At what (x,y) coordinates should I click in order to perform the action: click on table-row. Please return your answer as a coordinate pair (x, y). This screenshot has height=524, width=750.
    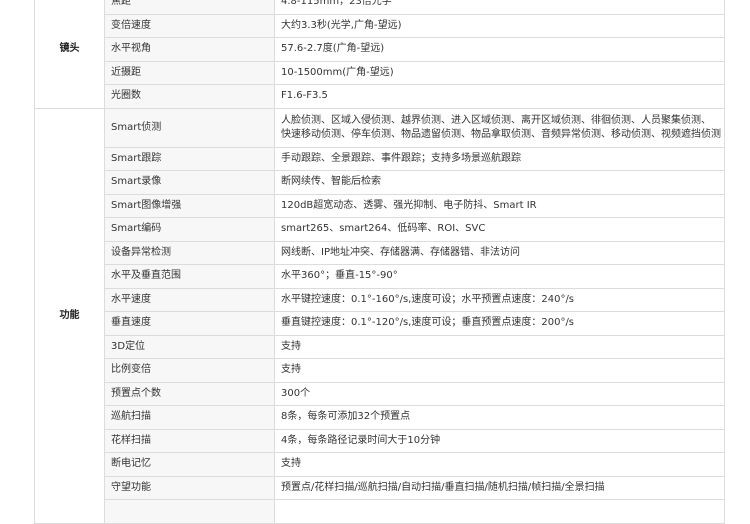
    Looking at the image, I should click on (380, 511).